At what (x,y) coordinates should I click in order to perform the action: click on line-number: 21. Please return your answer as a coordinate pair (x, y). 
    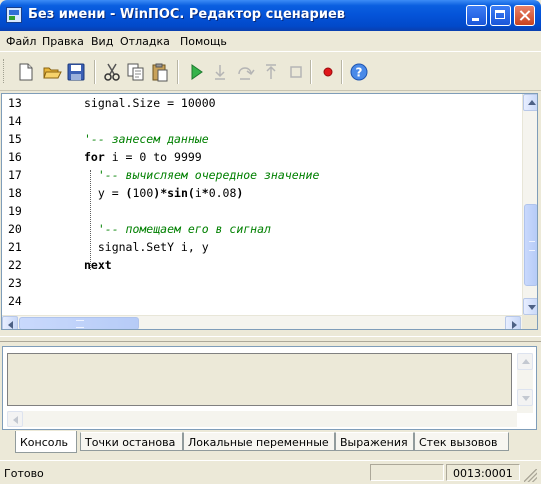
    Looking at the image, I should click on (15, 247).